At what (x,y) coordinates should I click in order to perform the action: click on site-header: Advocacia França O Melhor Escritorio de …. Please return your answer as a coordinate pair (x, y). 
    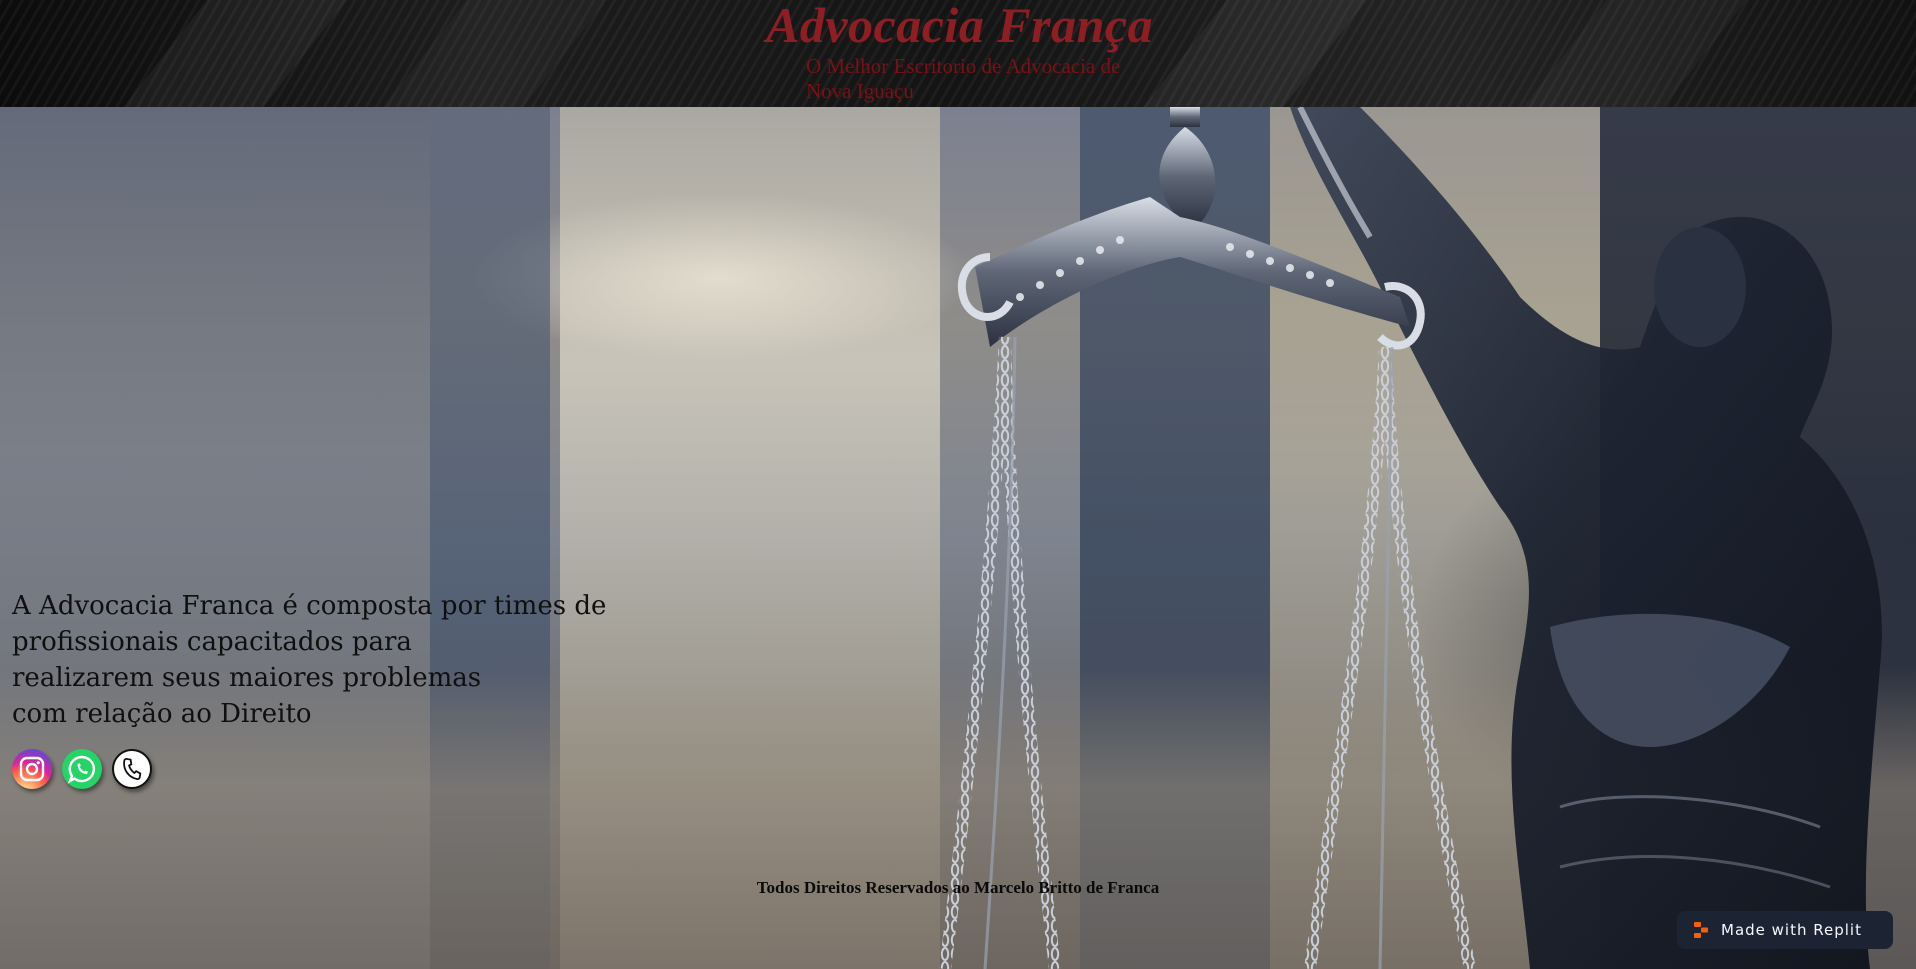
    Looking at the image, I should click on (958, 53).